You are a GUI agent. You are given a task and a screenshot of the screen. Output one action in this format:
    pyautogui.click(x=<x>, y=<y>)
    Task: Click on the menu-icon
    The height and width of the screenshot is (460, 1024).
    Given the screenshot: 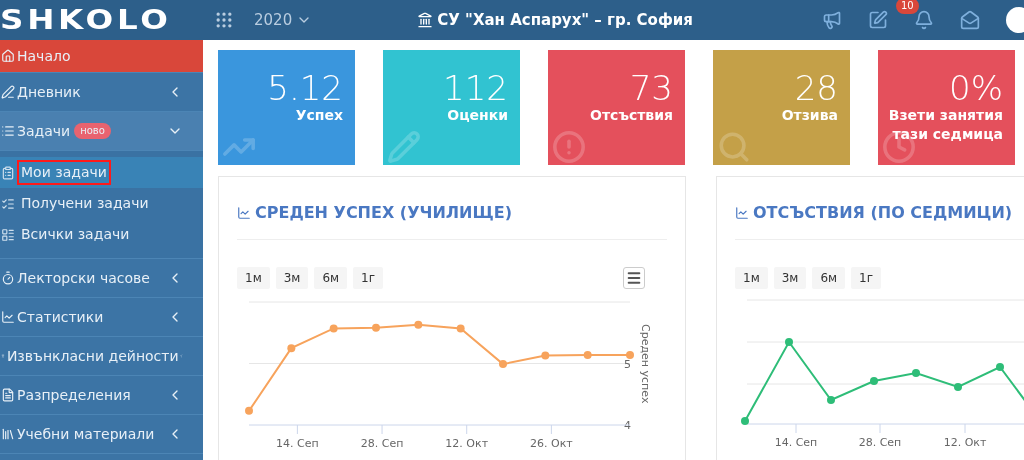 What is the action you would take?
    pyautogui.click(x=634, y=278)
    